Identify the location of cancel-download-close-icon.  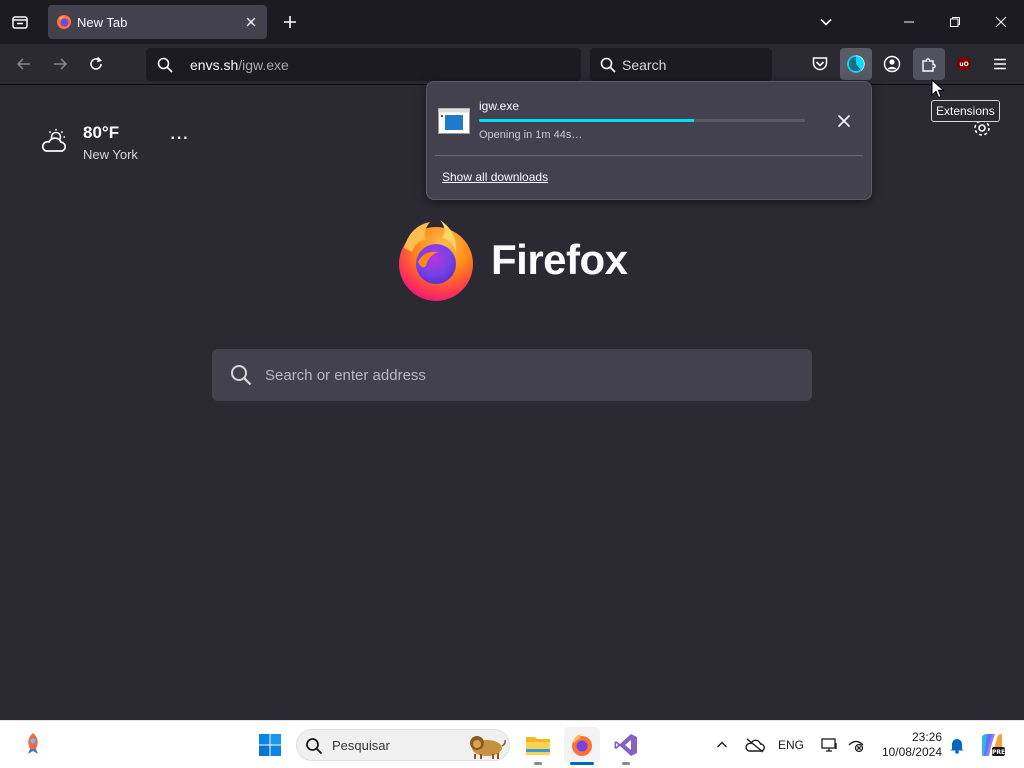
(844, 121).